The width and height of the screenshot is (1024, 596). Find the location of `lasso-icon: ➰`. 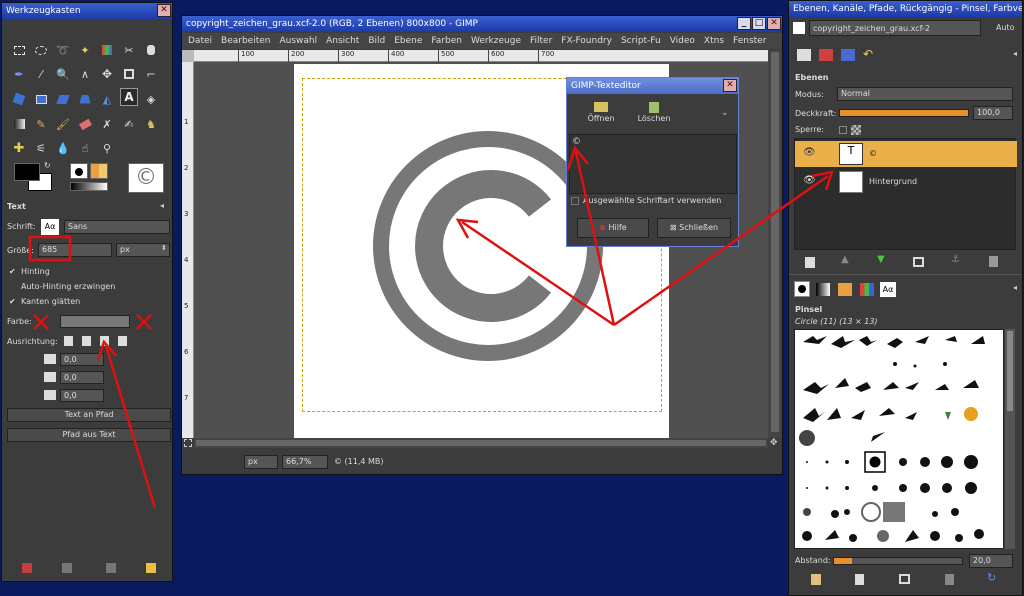

lasso-icon: ➰ is located at coordinates (63, 50).